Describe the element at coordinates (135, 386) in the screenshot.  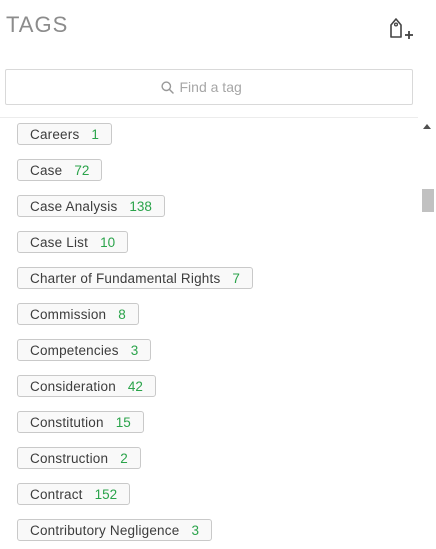
I see `tag-count: 42` at that location.